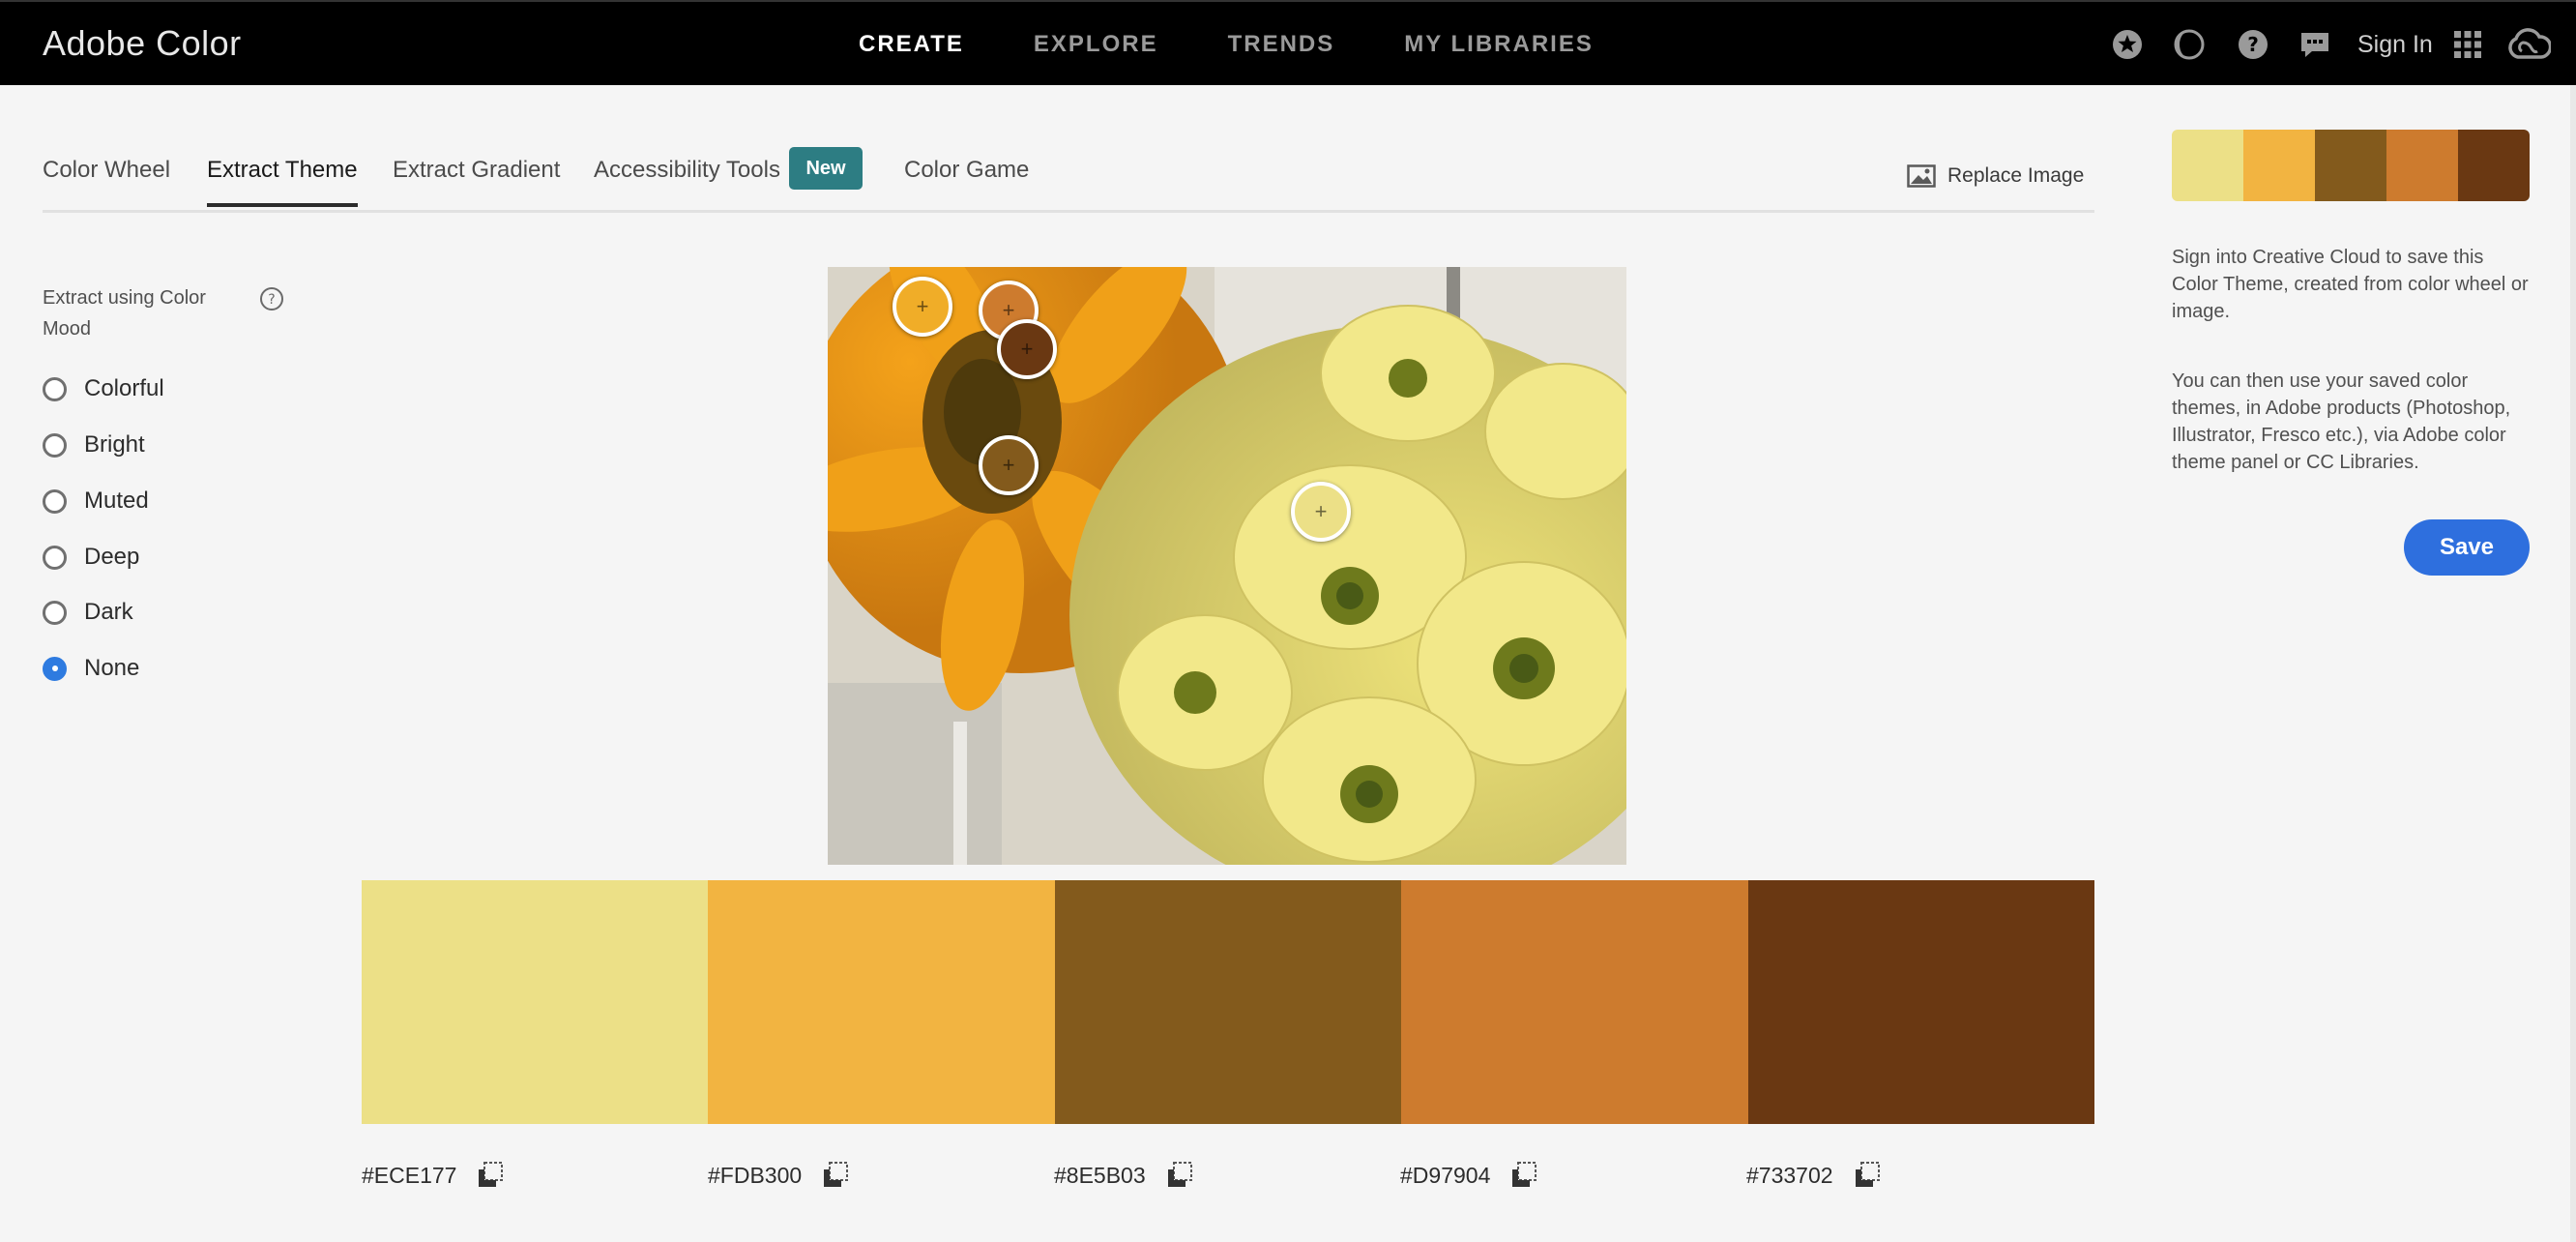 This screenshot has height=1242, width=2576. I want to click on hex-value: #ECE177, so click(409, 1176).